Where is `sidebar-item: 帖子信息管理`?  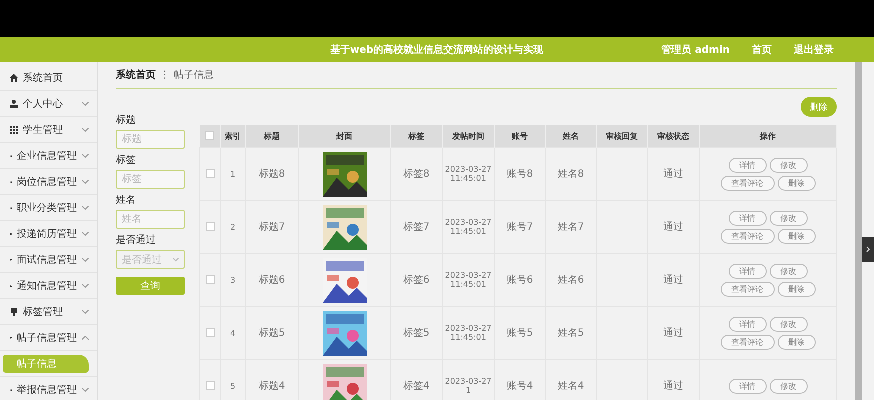
sidebar-item: 帖子信息管理 is located at coordinates (48, 338).